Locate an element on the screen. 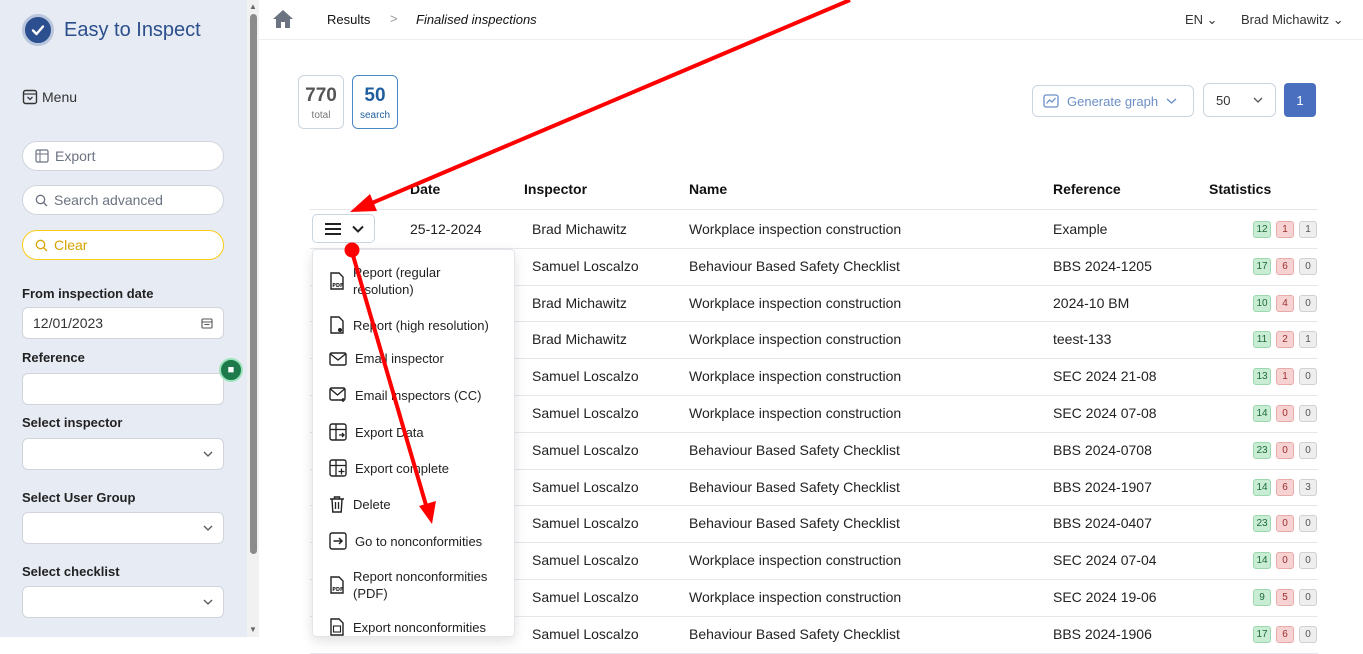  inspector-select is located at coordinates (123, 454).